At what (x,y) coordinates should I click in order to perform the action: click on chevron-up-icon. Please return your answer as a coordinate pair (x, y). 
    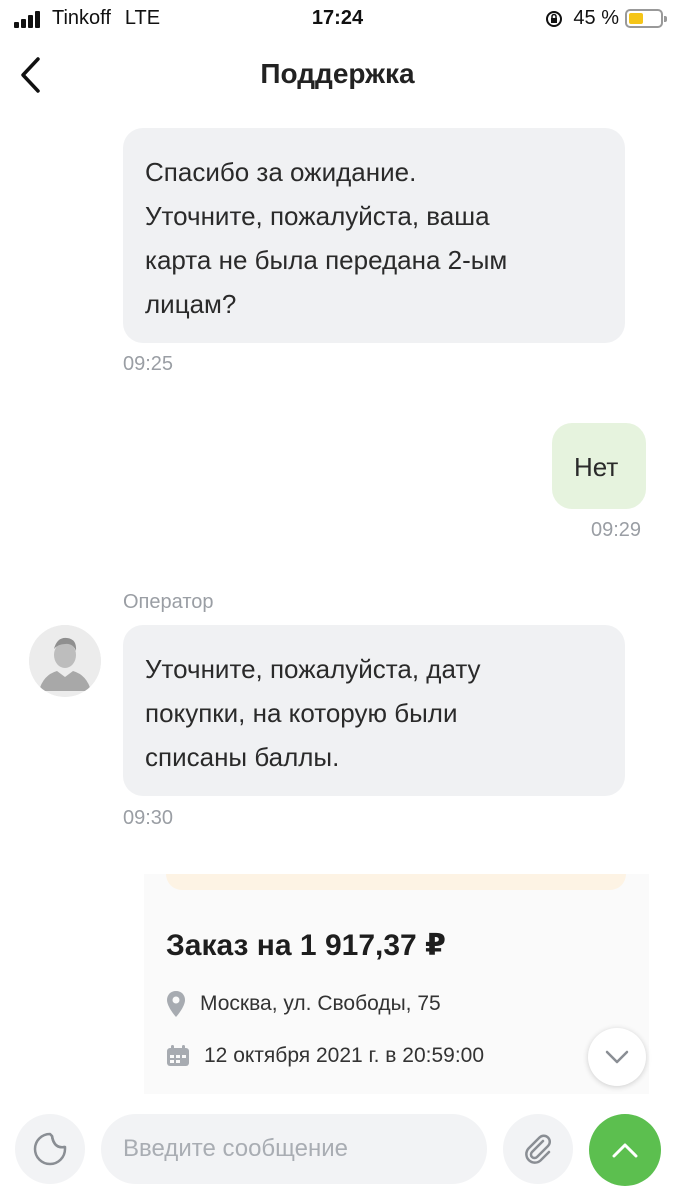
    Looking at the image, I should click on (625, 1150).